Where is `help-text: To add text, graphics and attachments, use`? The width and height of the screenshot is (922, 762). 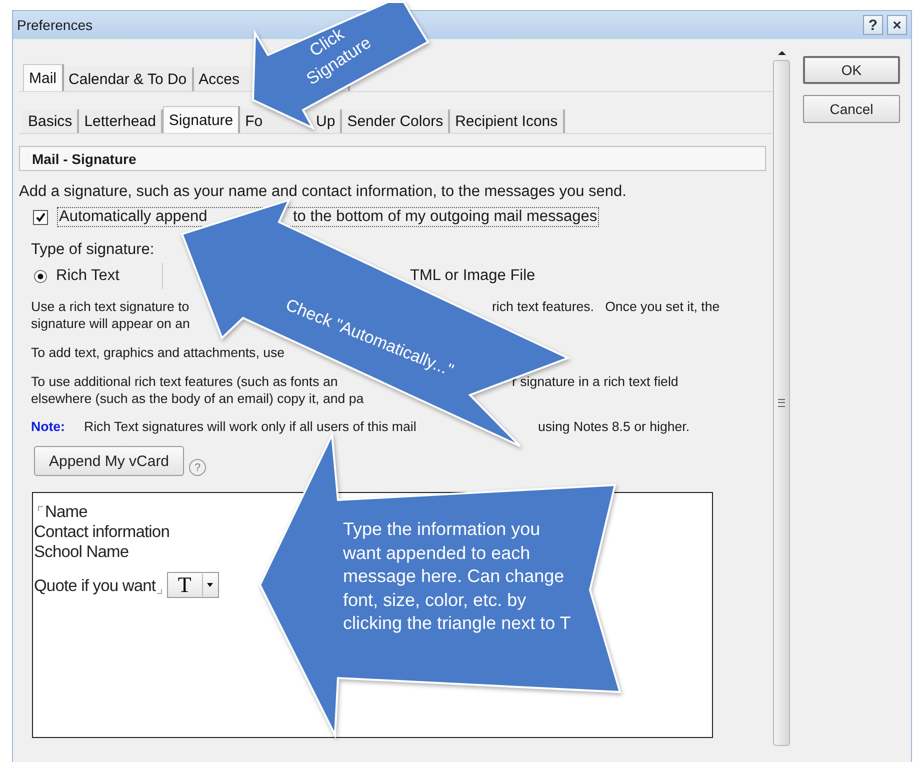
help-text: To add text, graphics and attachments, use is located at coordinates (158, 352).